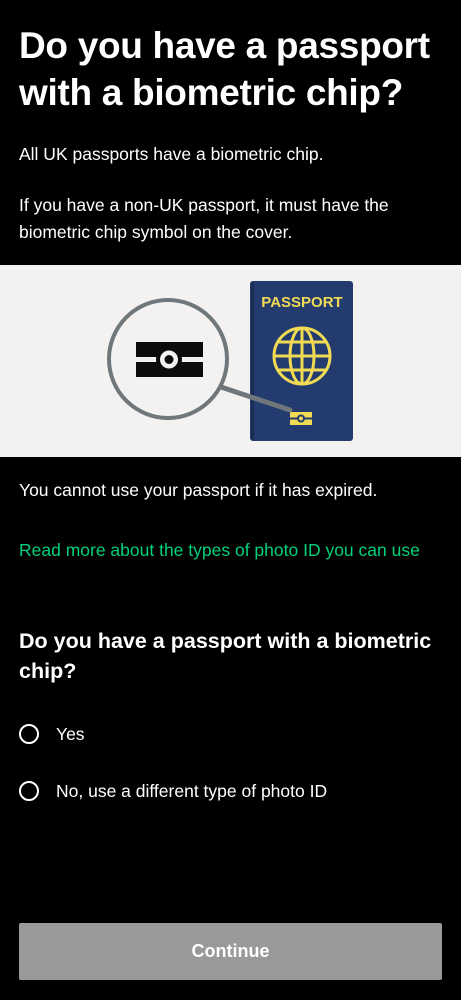  I want to click on radio-button-yes, so click(29, 734).